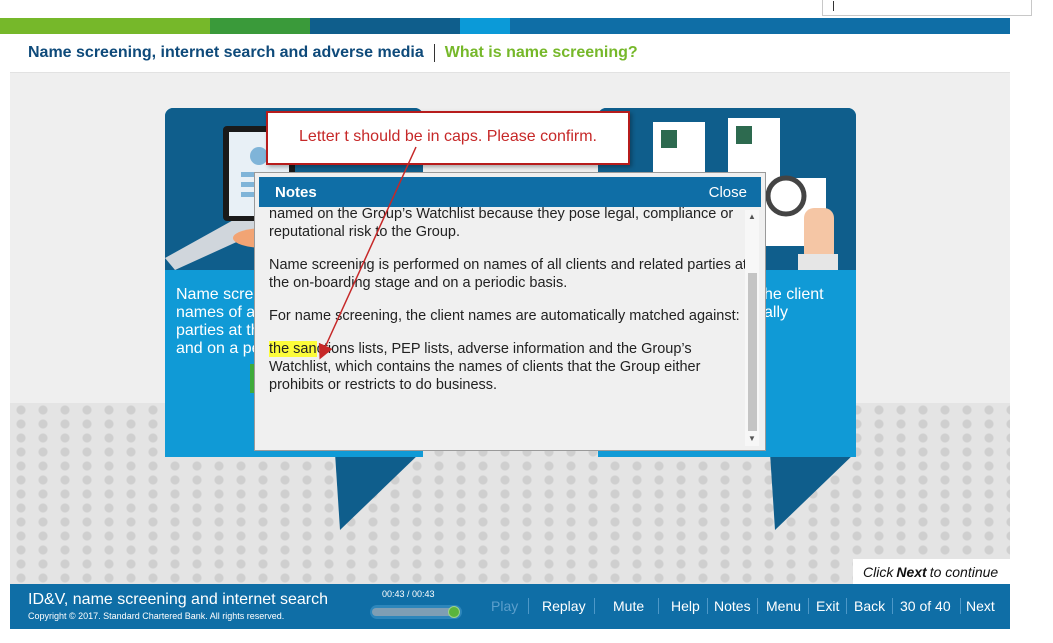 This screenshot has width=1053, height=643. I want to click on replay-button: Replay, so click(564, 606).